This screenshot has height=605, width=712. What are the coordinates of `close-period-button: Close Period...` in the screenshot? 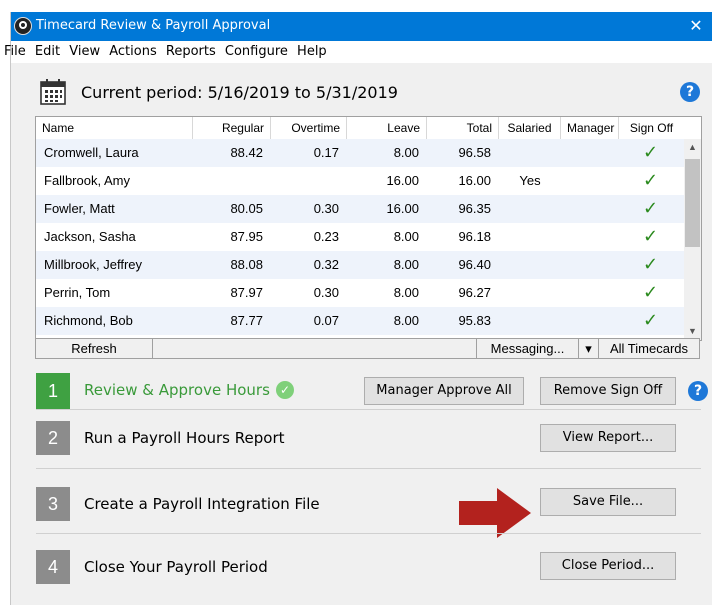 It's located at (608, 566).